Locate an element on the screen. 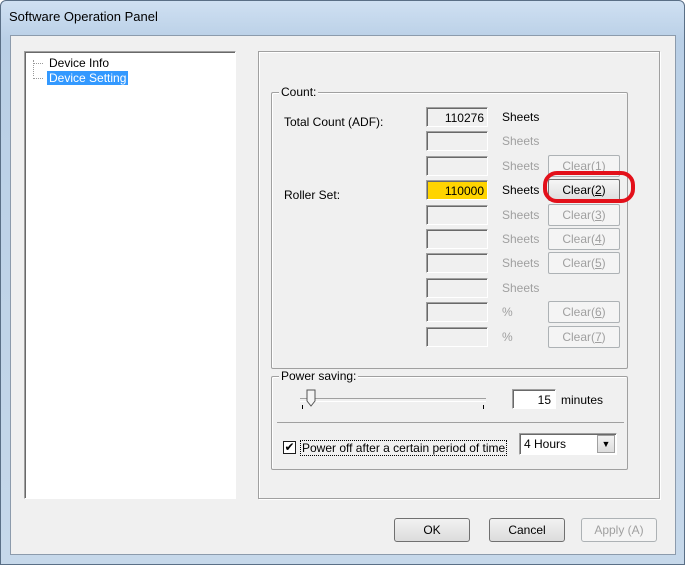 Image resolution: width=685 pixels, height=565 pixels. power-off-select-value: 4 Hours is located at coordinates (545, 444).